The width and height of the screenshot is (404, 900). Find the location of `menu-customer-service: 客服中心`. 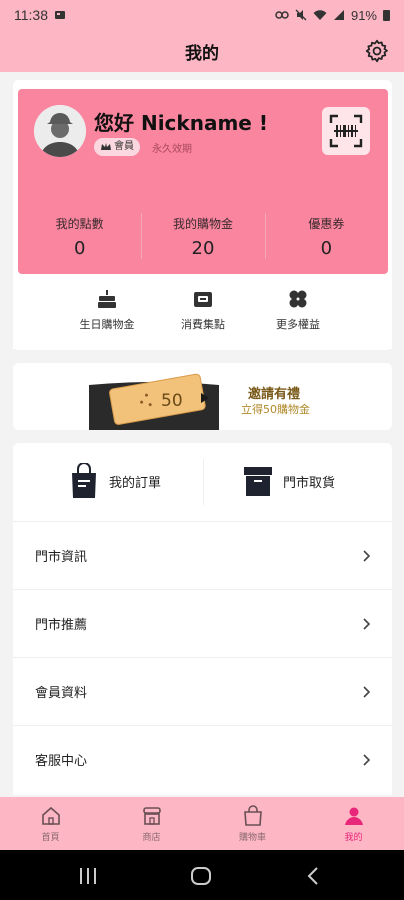

menu-customer-service: 客服中心 is located at coordinates (202, 759).